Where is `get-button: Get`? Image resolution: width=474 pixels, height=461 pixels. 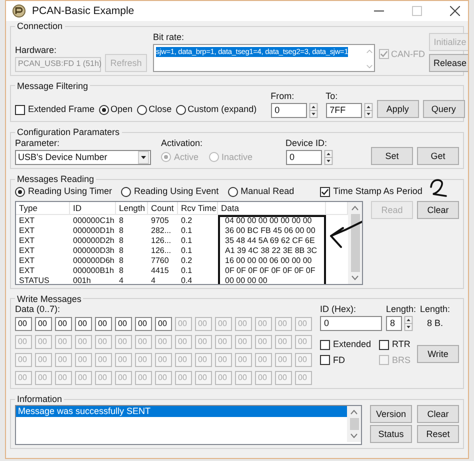 get-button: Get is located at coordinates (438, 155).